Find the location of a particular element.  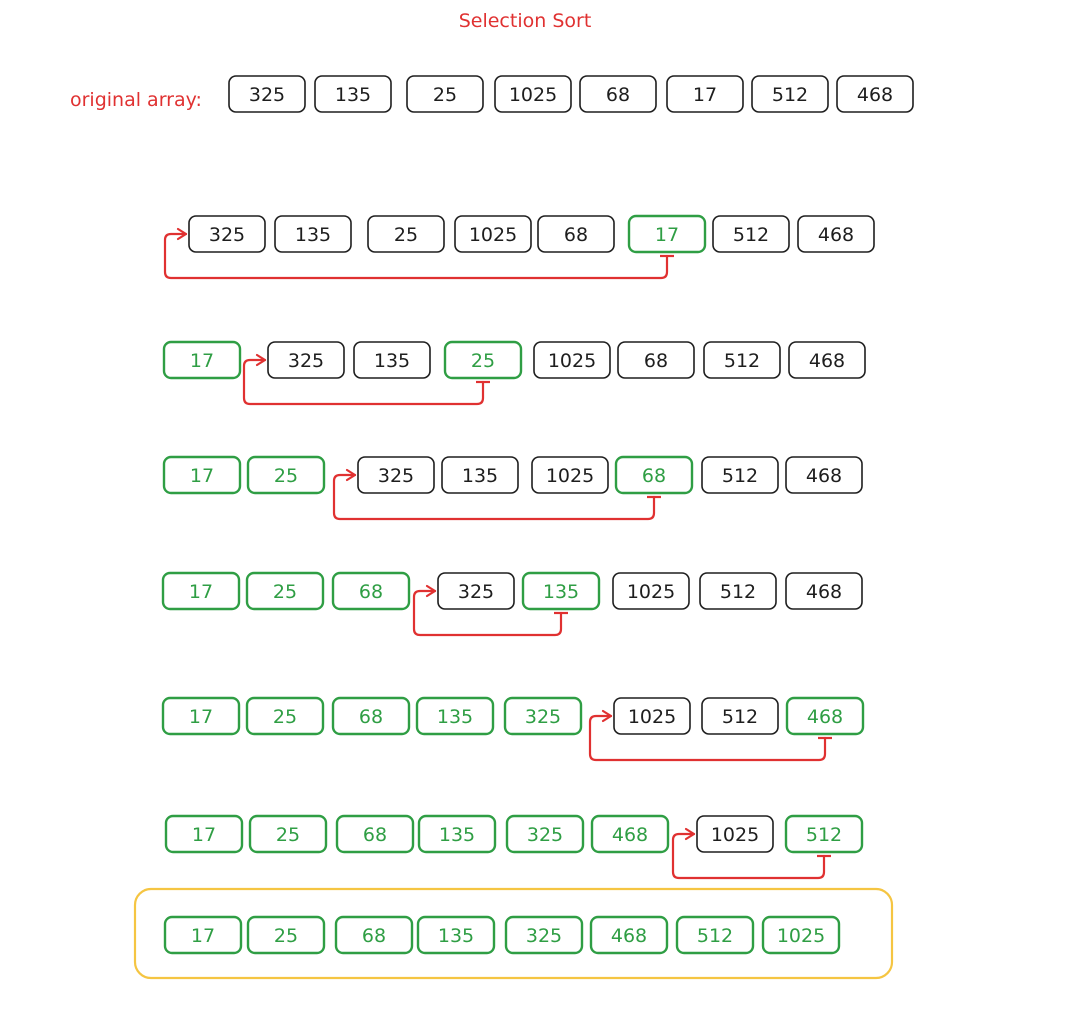

sort-step-row: 17 25 68 325 135 1025 512 468 is located at coordinates (512, 604).